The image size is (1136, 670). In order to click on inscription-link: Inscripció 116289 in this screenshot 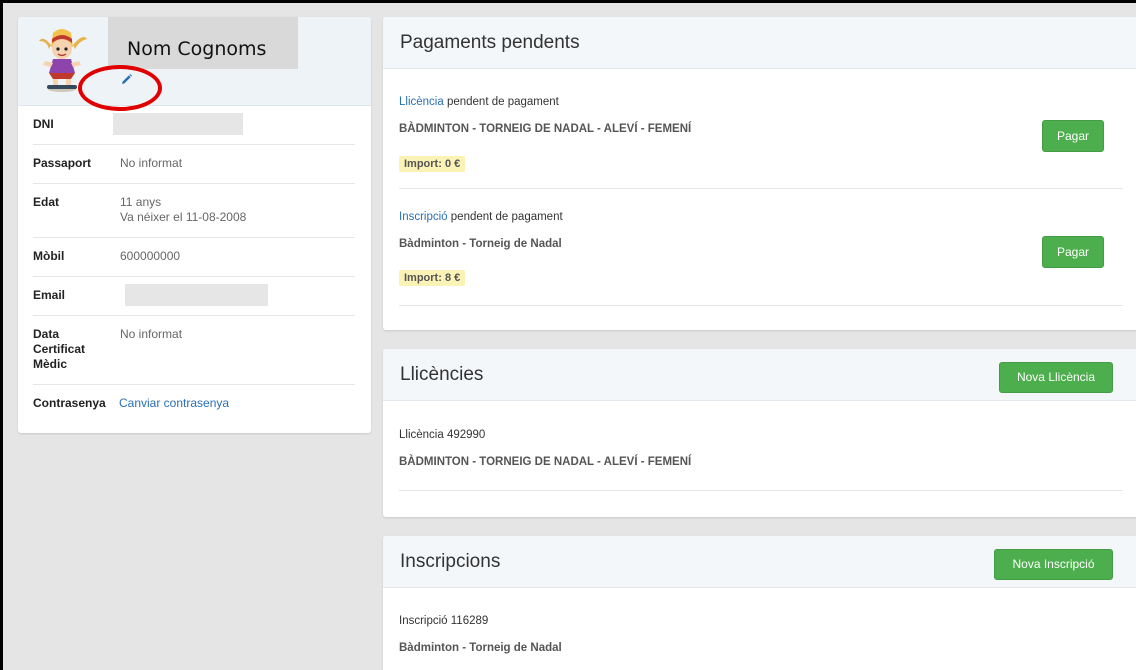, I will do `click(443, 621)`.